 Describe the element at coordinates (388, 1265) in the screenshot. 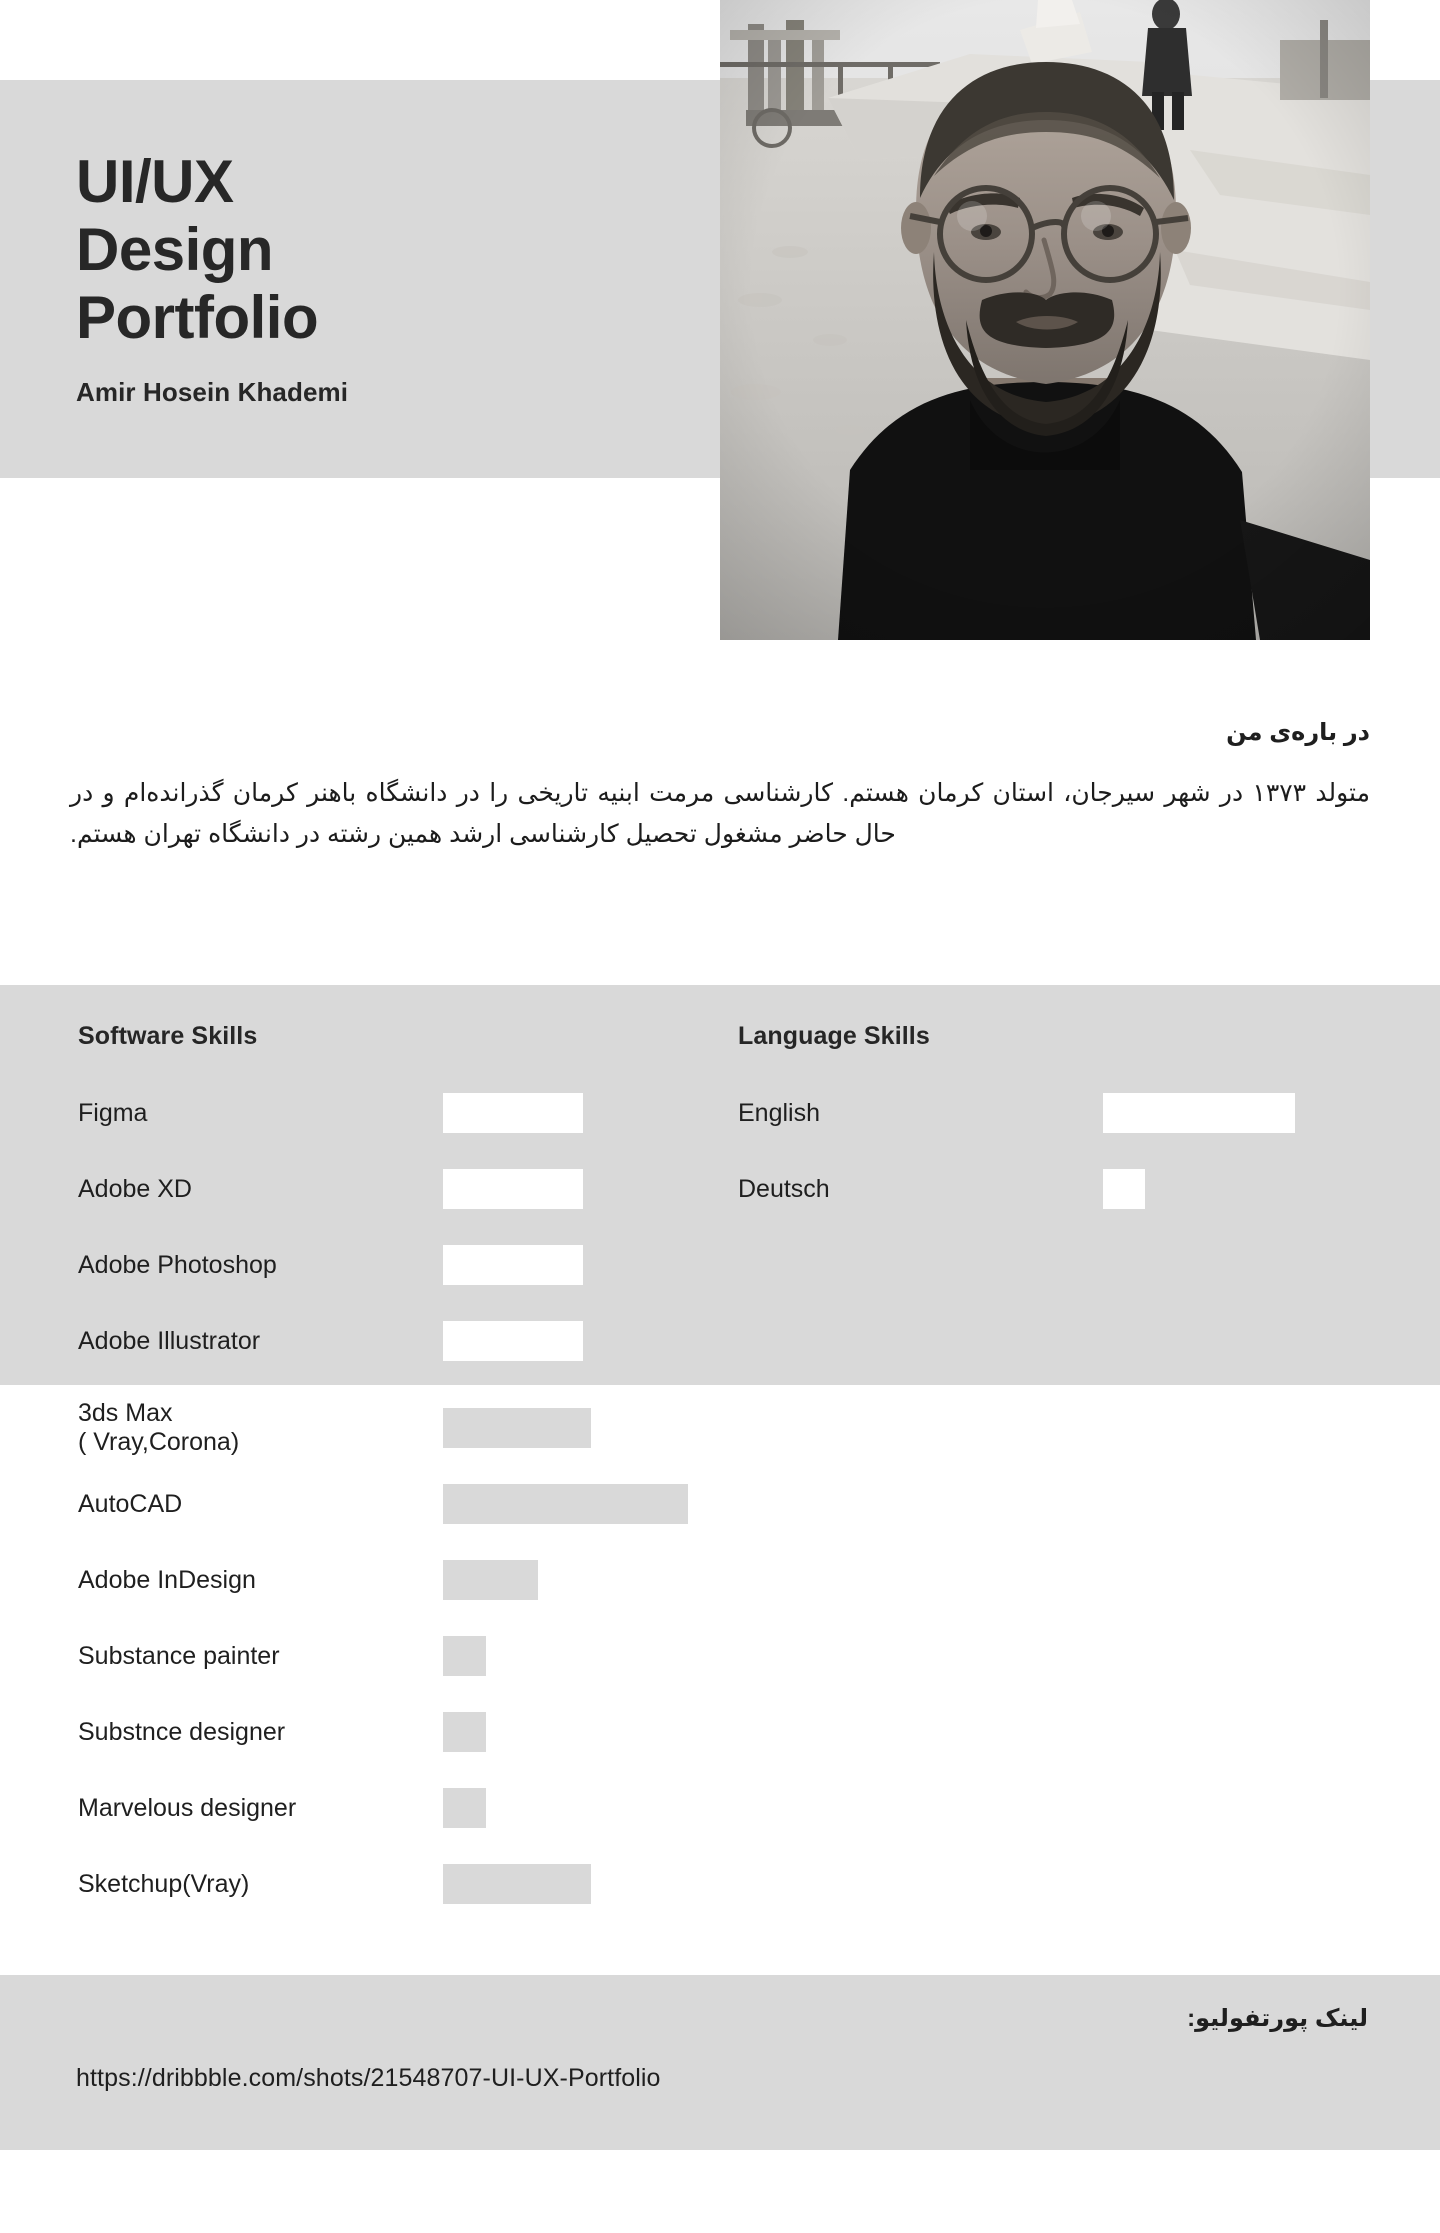

I see `skill-row: Adobe Photoshop` at that location.